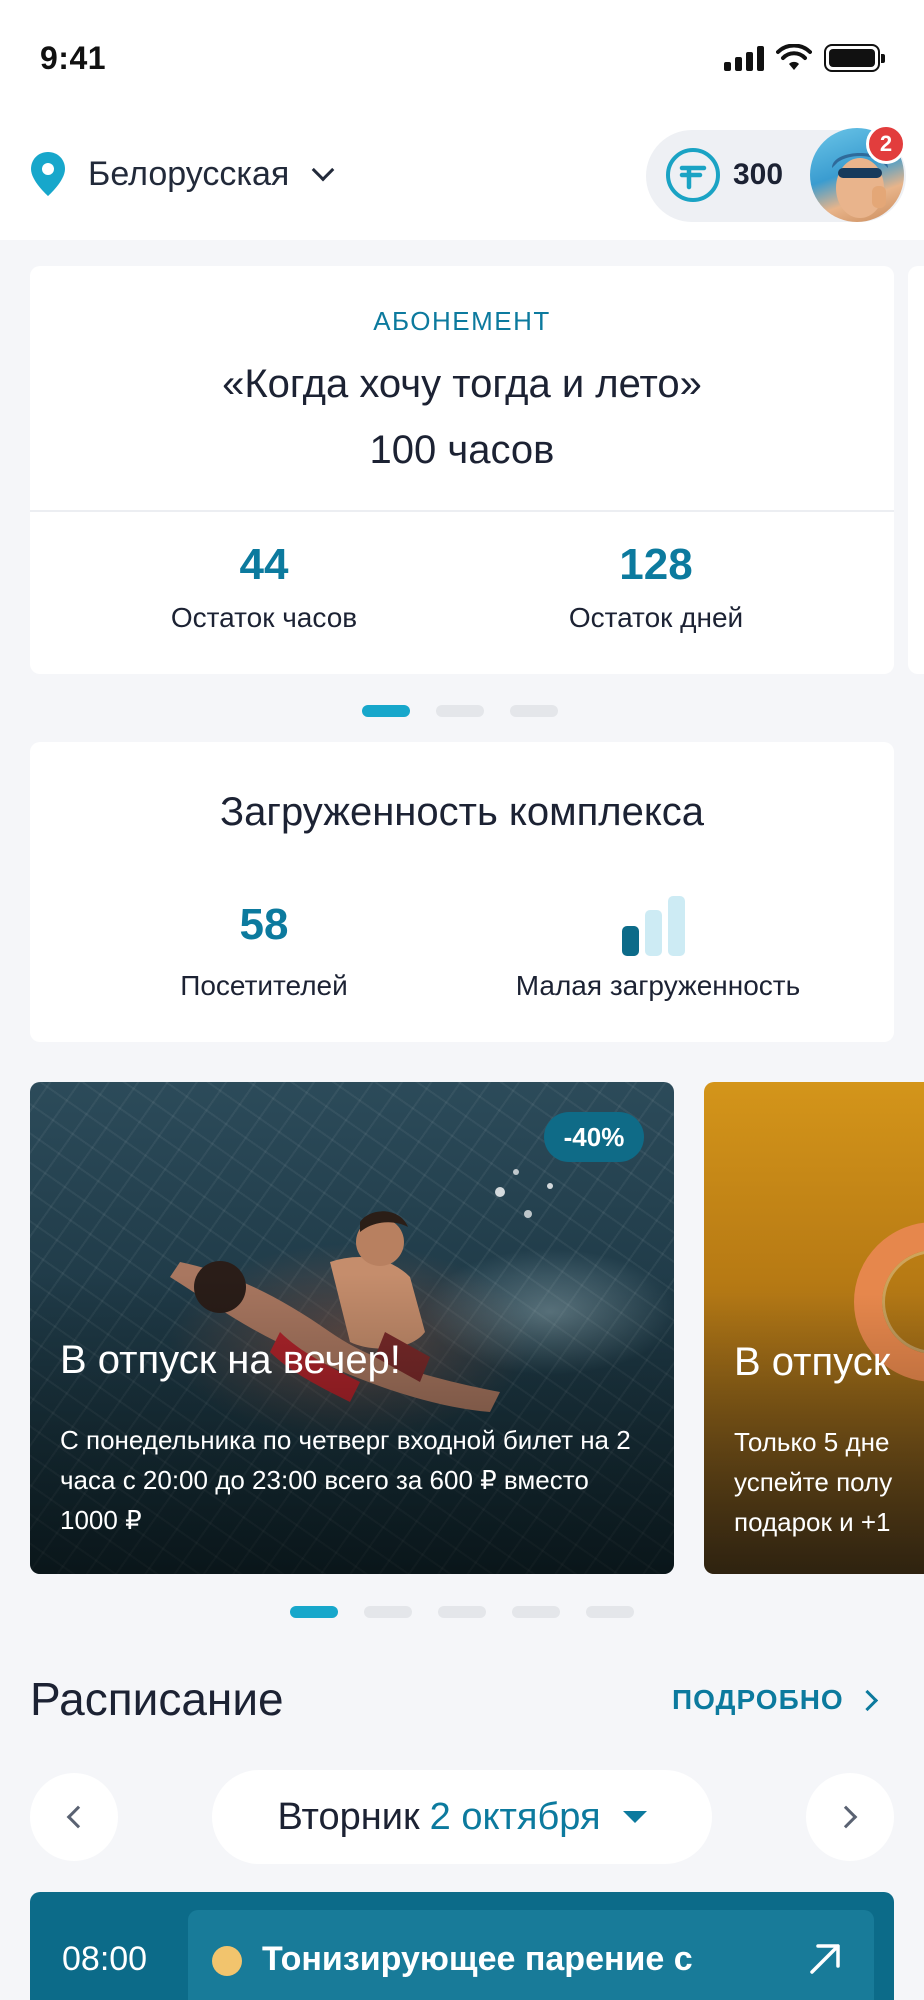 This screenshot has width=924, height=2000. I want to click on promo-next-title: В отпуск, so click(812, 1362).